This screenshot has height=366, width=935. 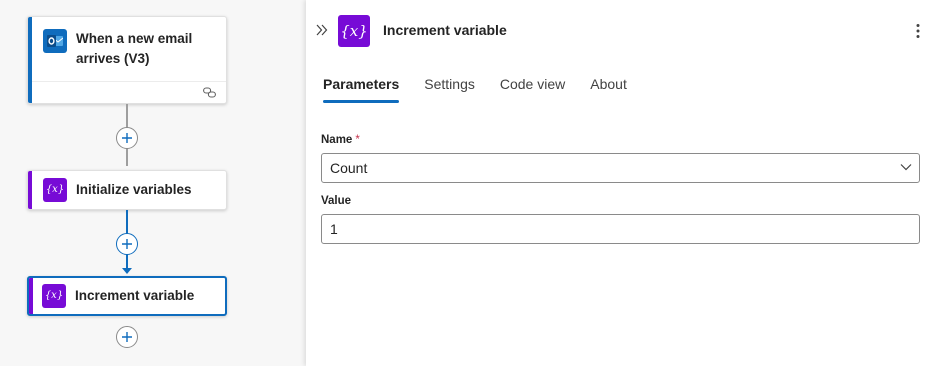 I want to click on tab-settings: Settings, so click(x=449, y=89).